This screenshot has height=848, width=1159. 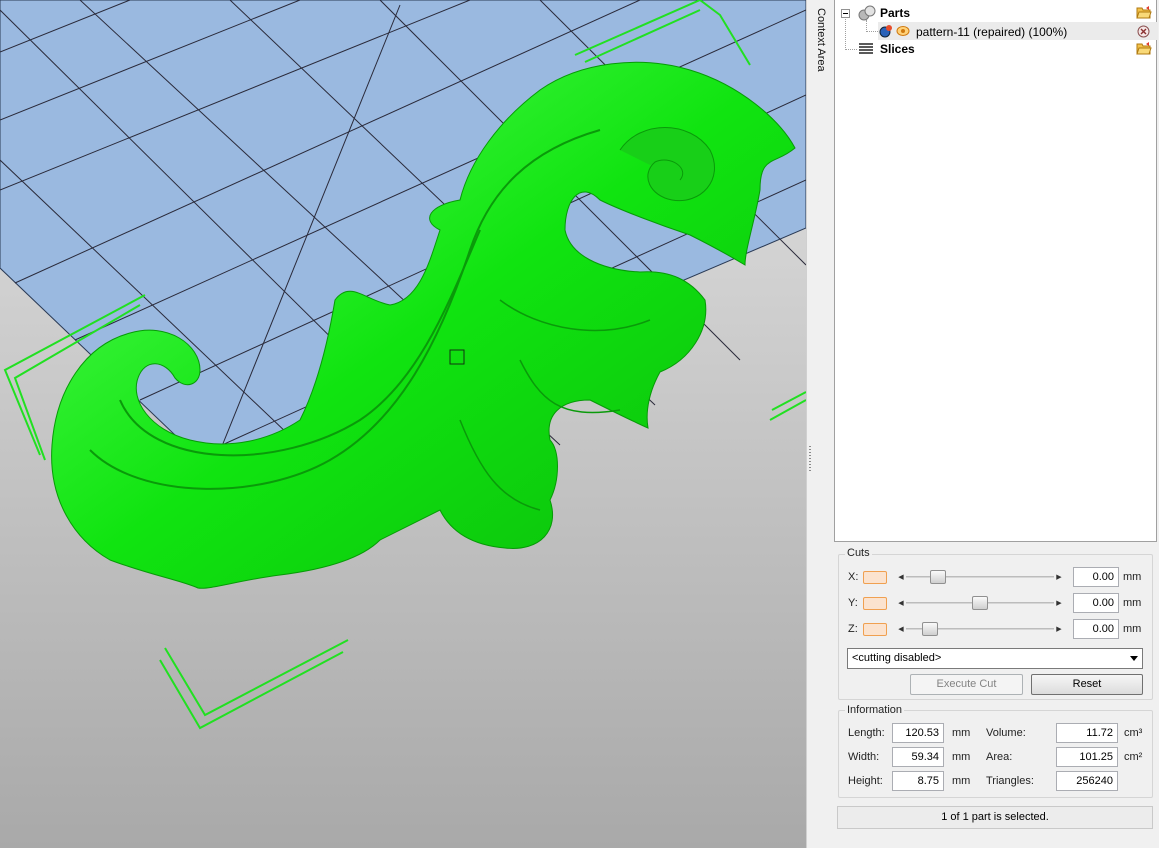 I want to click on parts-label: Parts, so click(x=895, y=13).